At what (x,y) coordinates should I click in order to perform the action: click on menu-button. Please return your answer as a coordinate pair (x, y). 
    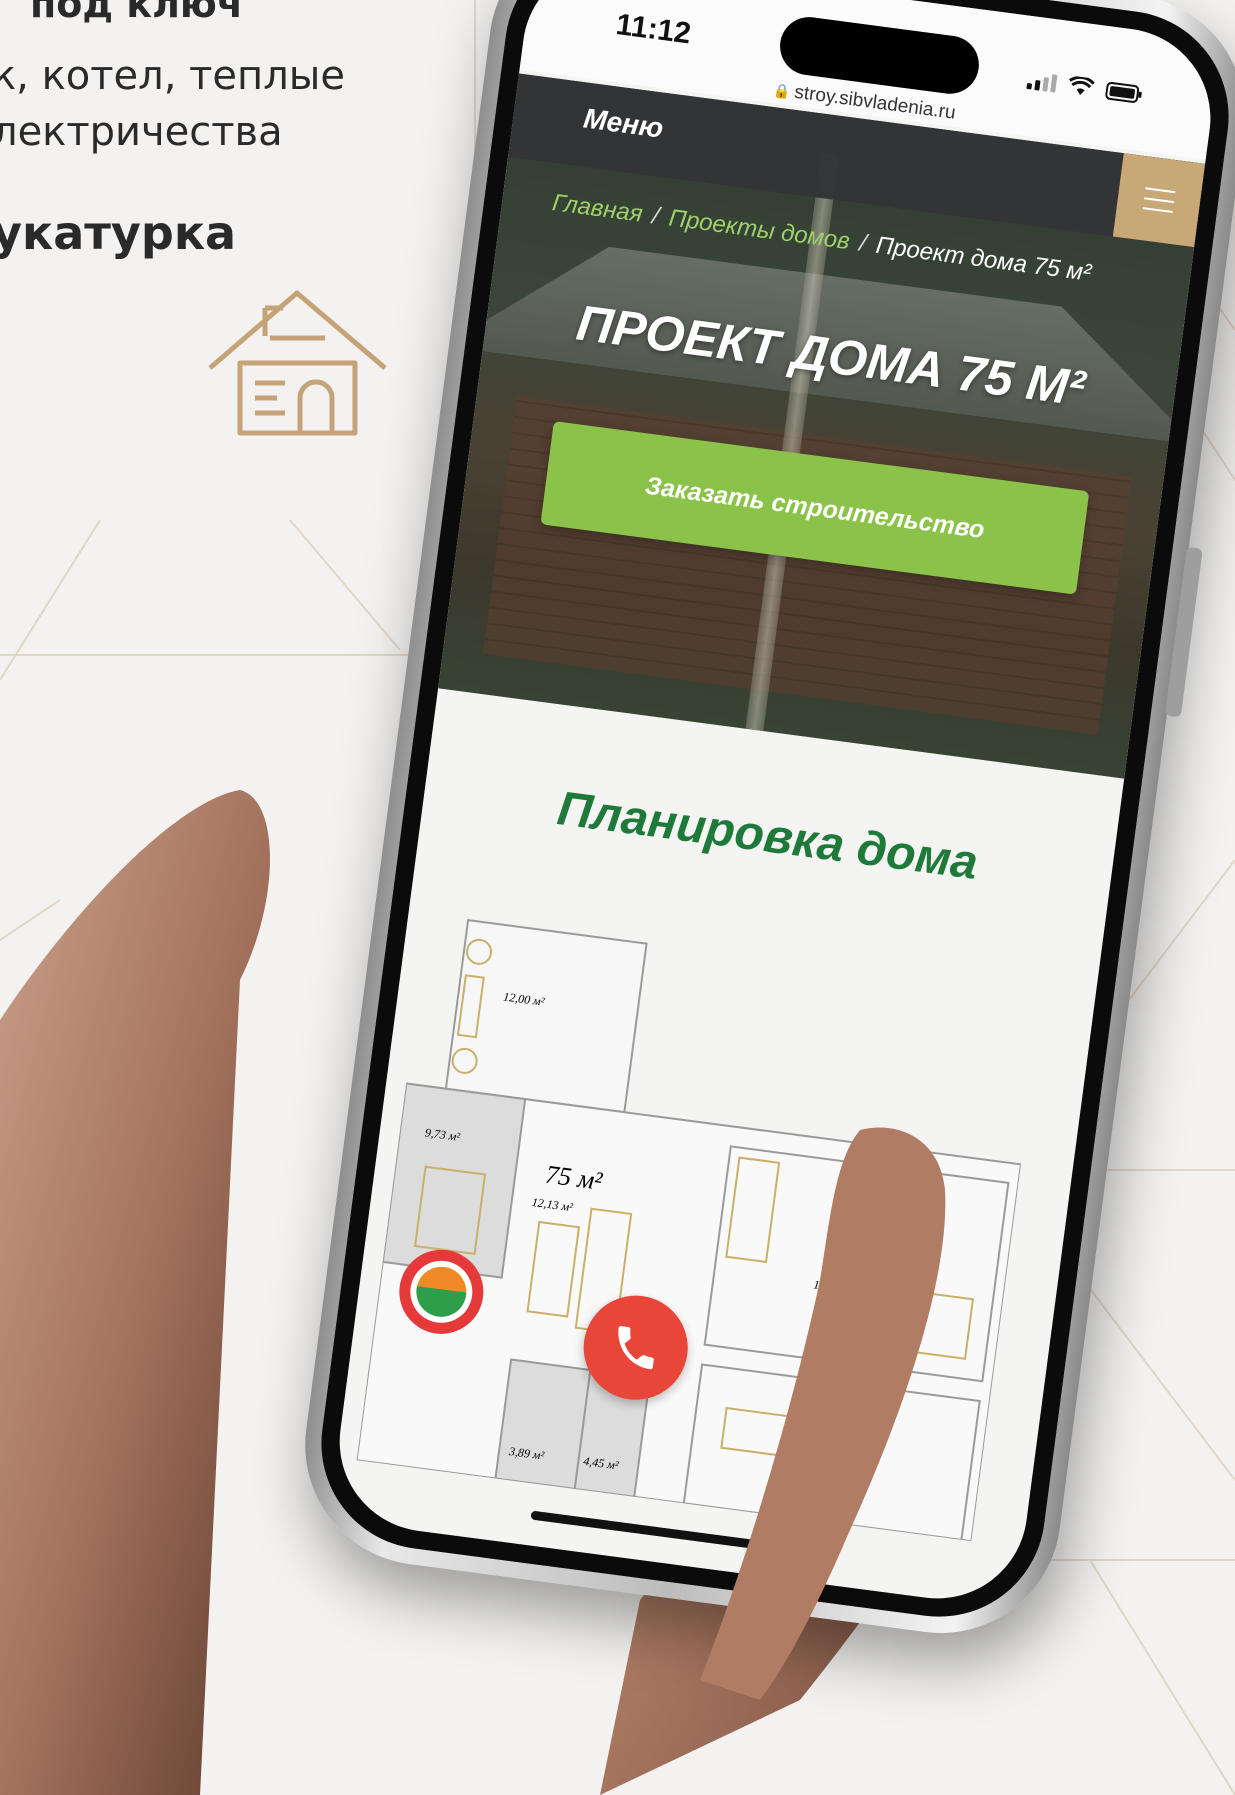
    Looking at the image, I should click on (1159, 200).